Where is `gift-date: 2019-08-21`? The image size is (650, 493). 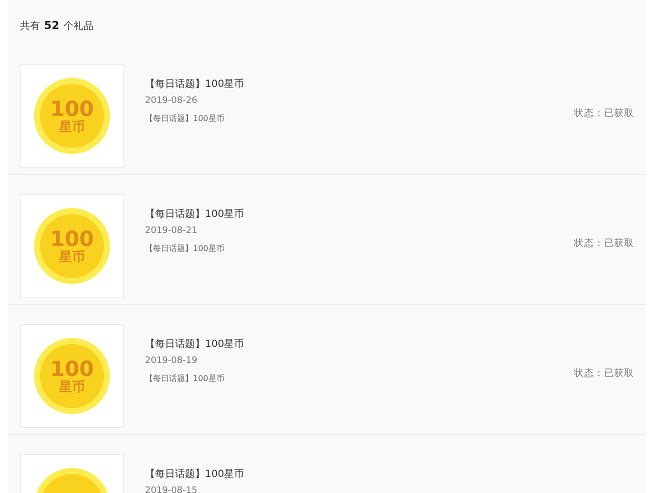
gift-date: 2019-08-21 is located at coordinates (171, 231).